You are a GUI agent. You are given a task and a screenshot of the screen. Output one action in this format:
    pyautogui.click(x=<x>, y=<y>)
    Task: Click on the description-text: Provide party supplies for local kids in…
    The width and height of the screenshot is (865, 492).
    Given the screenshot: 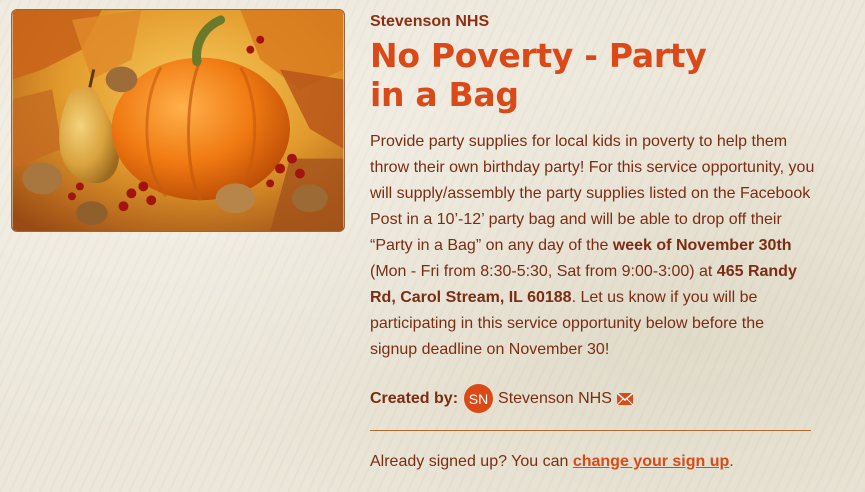 What is the action you would take?
    pyautogui.click(x=592, y=193)
    